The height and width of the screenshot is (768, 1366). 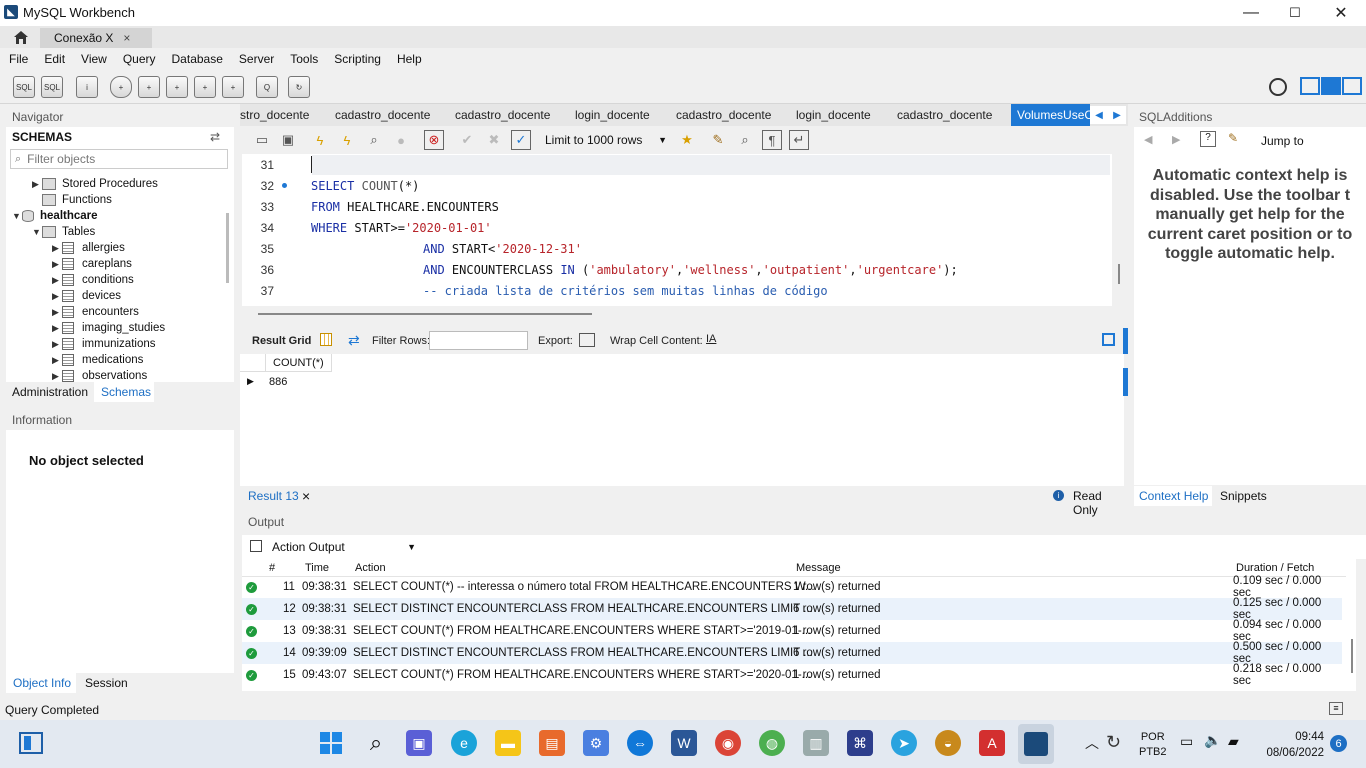 I want to click on grid-view-icon, so click(x=326, y=339).